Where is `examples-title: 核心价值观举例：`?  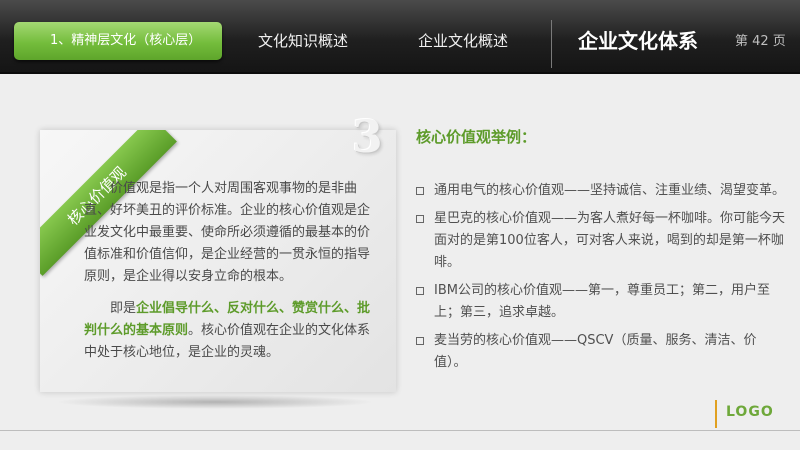 examples-title: 核心价值观举例： is located at coordinates (476, 137).